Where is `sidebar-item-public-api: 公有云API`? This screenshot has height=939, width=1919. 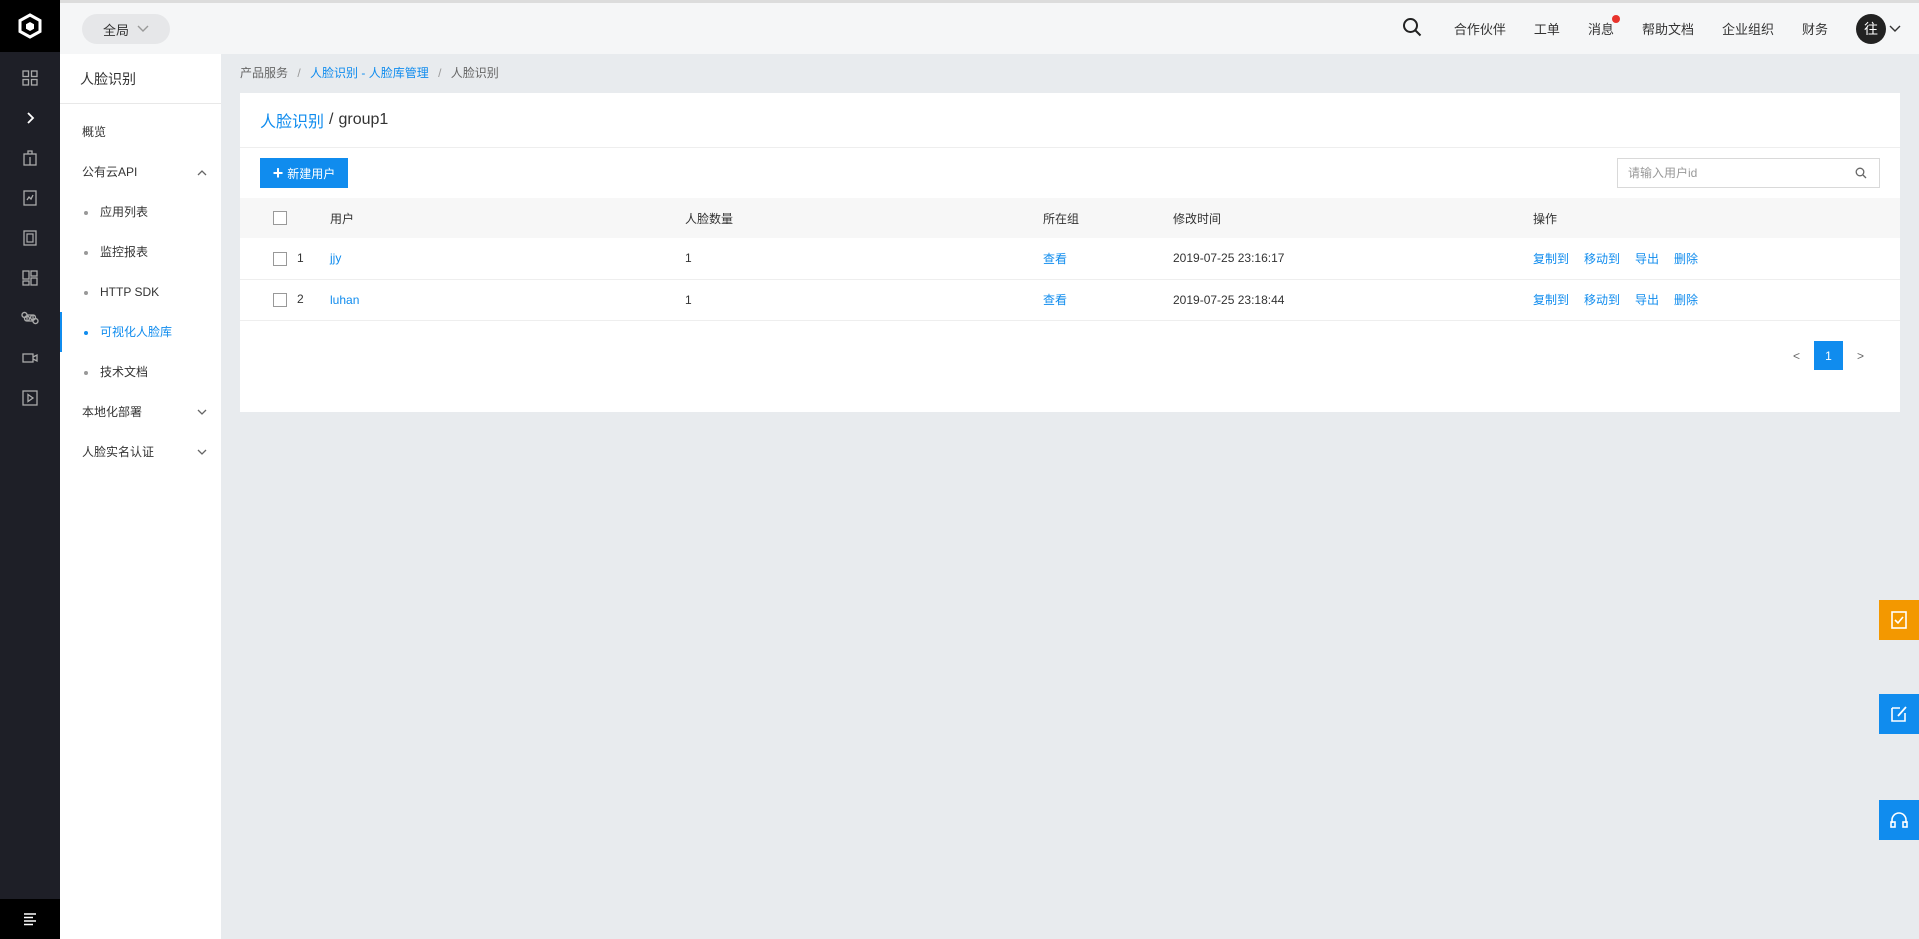
sidebar-item-public-api: 公有云API is located at coordinates (140, 172).